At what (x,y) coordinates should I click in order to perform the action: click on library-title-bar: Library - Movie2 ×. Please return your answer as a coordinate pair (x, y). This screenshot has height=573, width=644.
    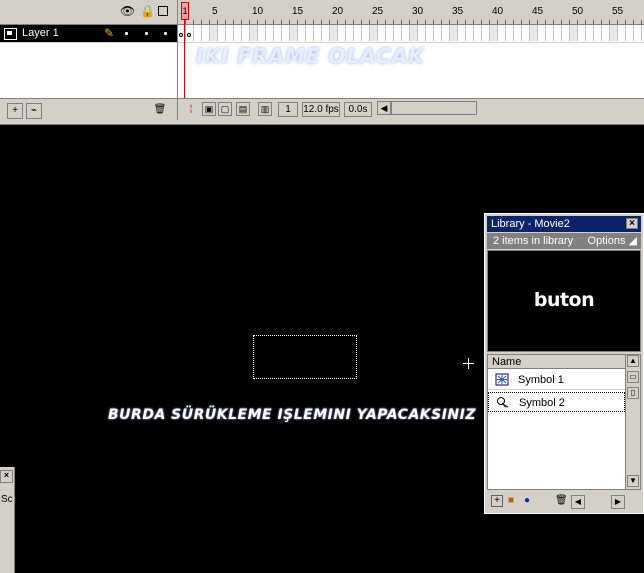
    Looking at the image, I should click on (564, 224).